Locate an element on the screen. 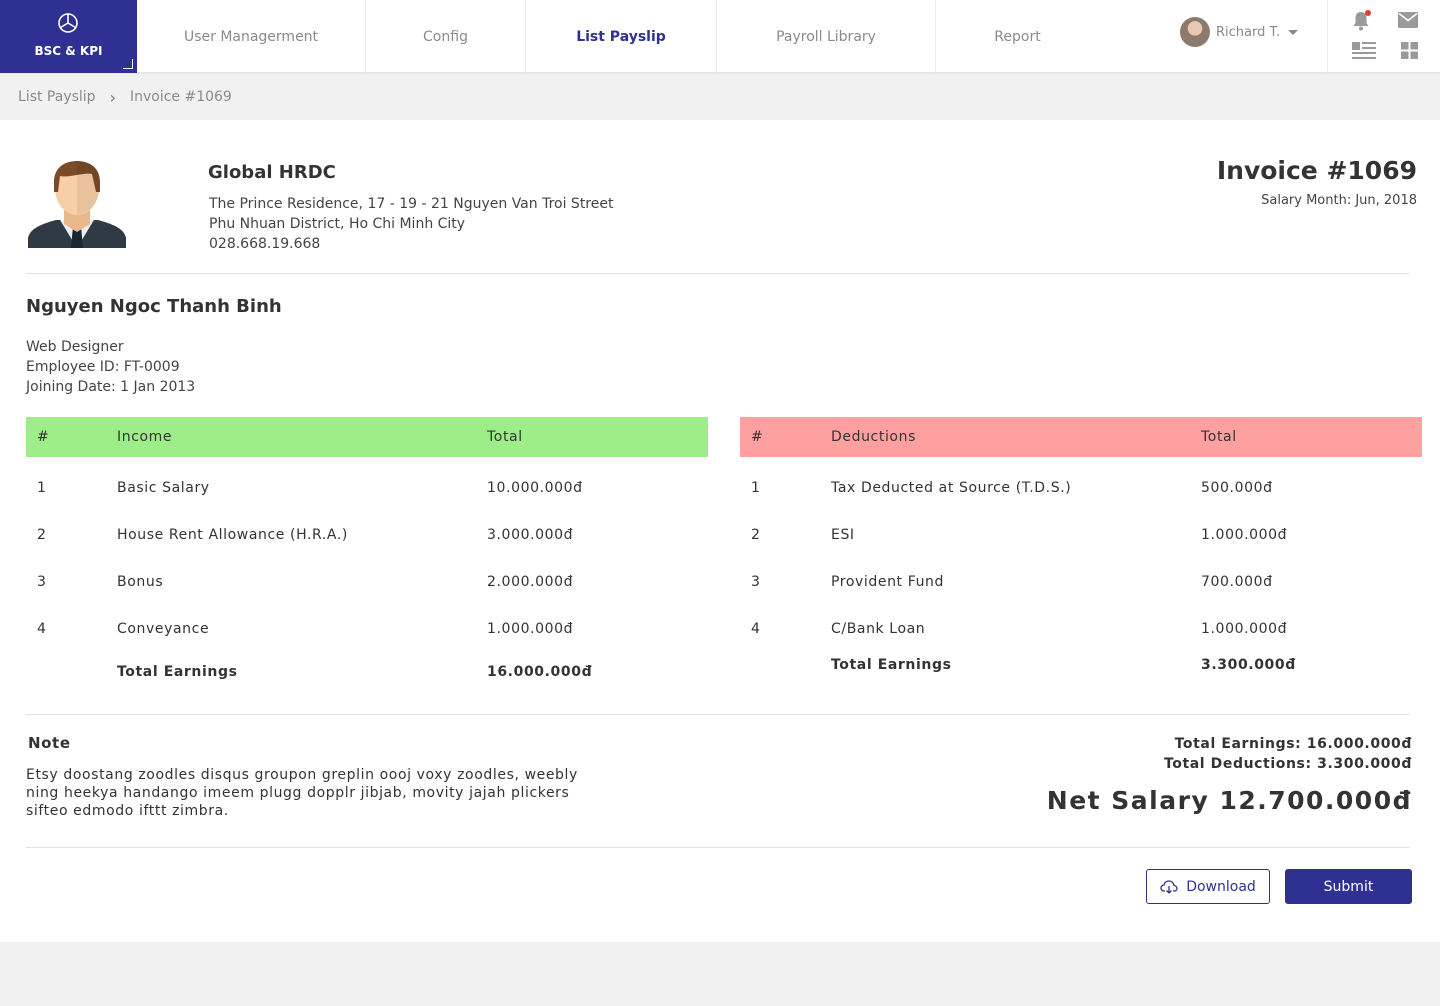  company-name: Global HRDC is located at coordinates (272, 172).